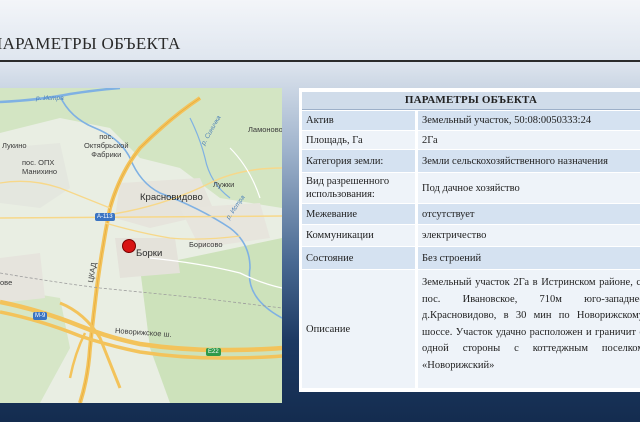 Image resolution: width=640 pixels, height=422 pixels. I want to click on table-row: Площадь, Га 2Га, so click(471, 140).